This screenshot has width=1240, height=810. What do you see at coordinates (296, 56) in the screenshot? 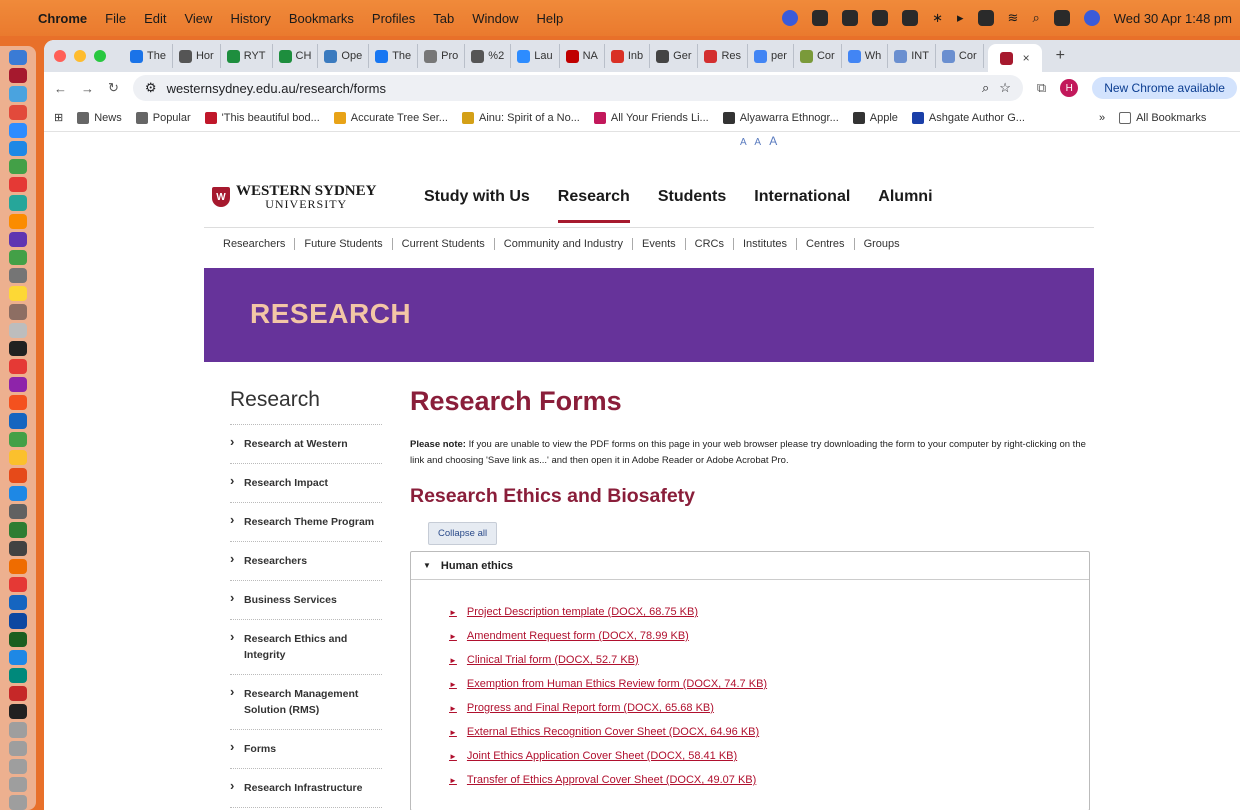
I see `tab-3: CH` at bounding box center [296, 56].